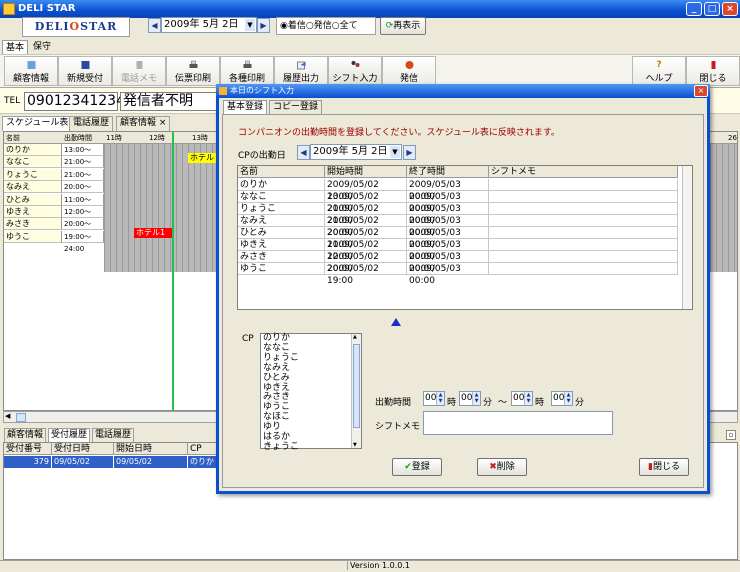 The height and width of the screenshot is (572, 740). I want to click on table-cell: 09/05/02 12:33, so click(83, 467).